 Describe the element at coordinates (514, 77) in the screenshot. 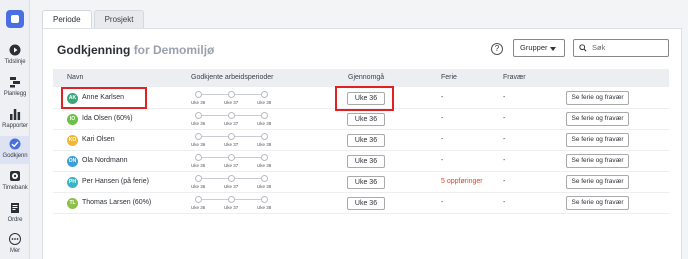

I see `column-header-absence: Fravær` at that location.